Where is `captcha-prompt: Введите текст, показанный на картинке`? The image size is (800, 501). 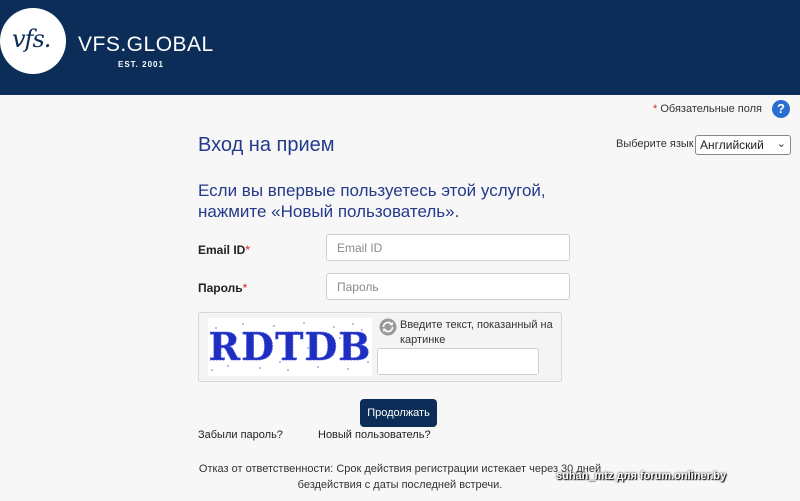 captcha-prompt: Введите текст, показанный на картинке is located at coordinates (476, 332).